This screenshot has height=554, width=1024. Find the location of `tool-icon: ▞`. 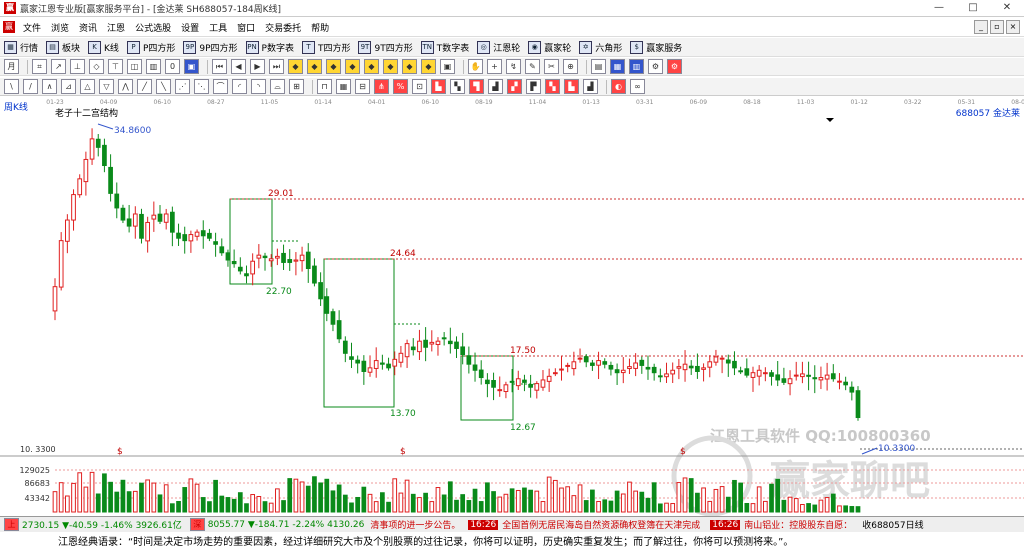

tool-icon: ▞ is located at coordinates (514, 86).